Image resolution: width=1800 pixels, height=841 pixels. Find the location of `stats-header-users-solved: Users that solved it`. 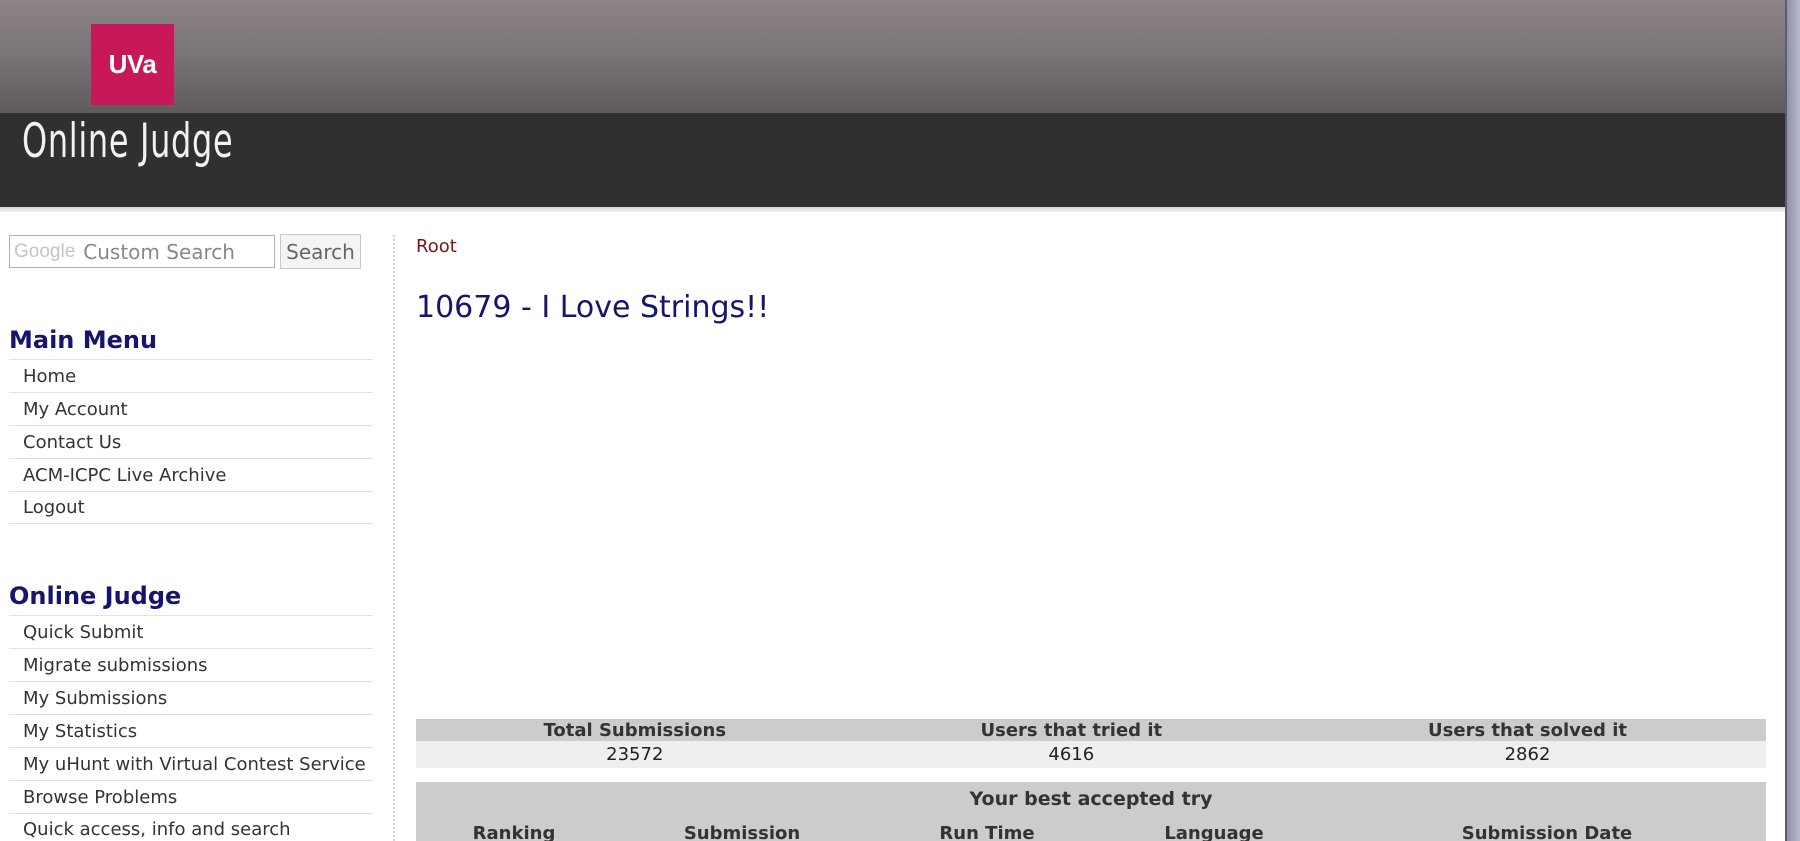

stats-header-users-solved: Users that solved it is located at coordinates (1527, 730).